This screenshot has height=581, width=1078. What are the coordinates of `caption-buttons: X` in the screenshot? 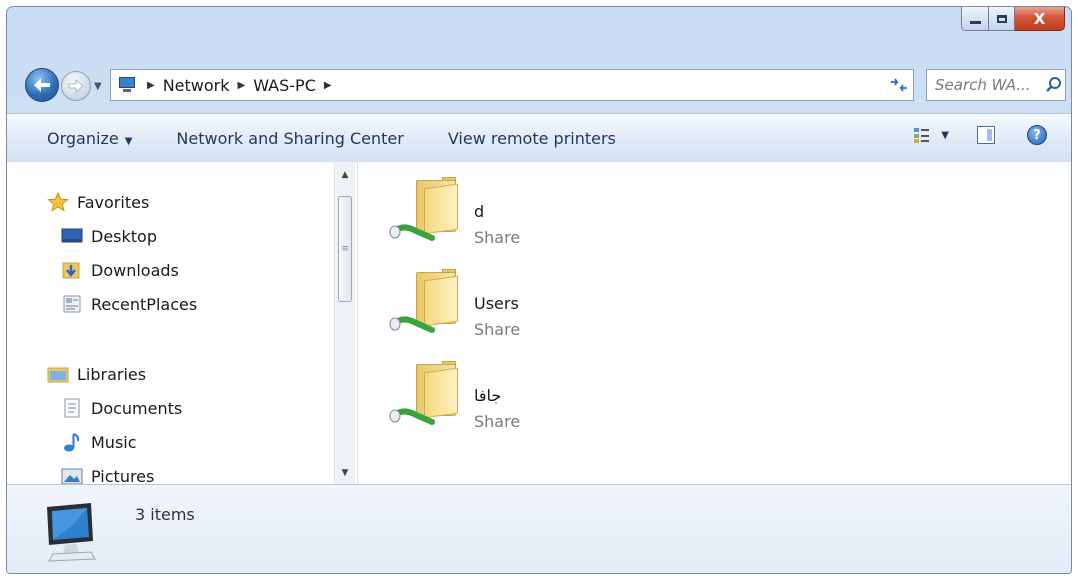 It's located at (1013, 19).